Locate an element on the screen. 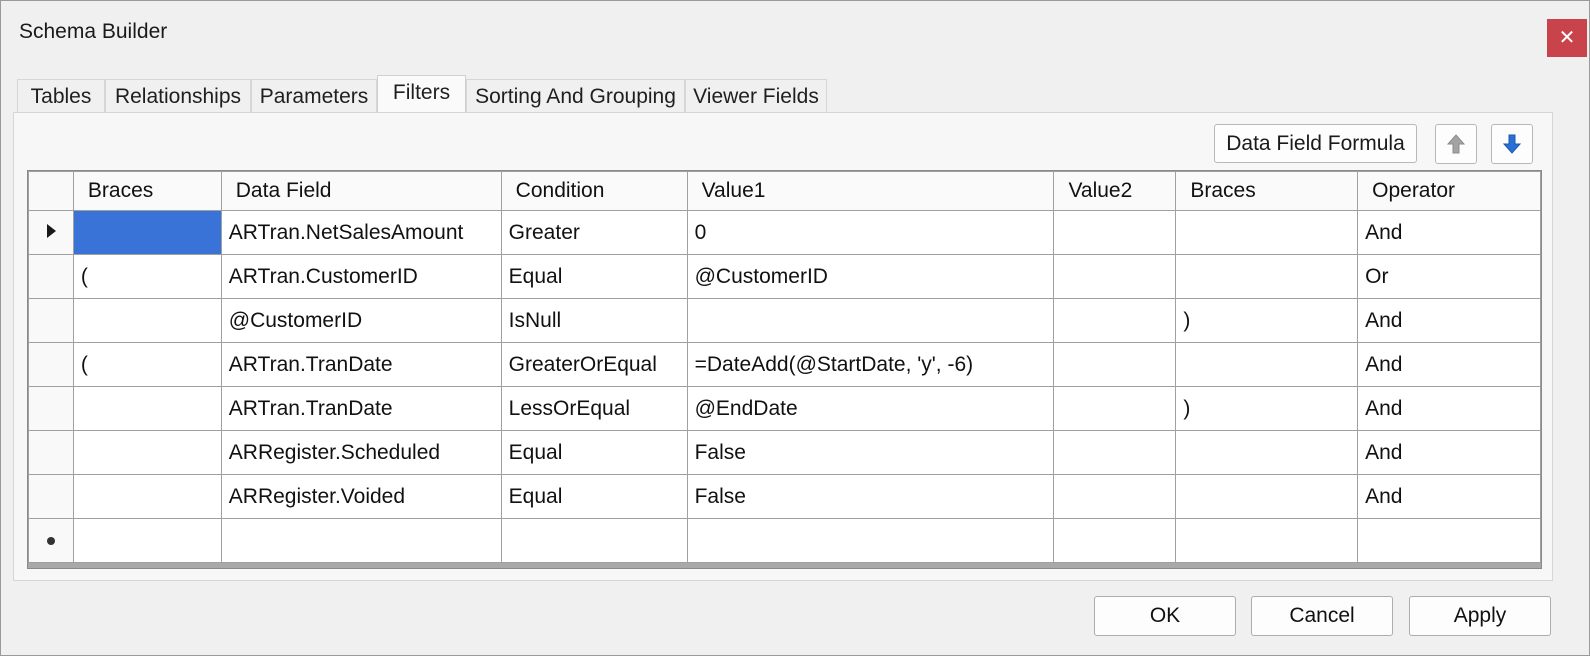 This screenshot has height=656, width=1590. close-button: ✕ is located at coordinates (1567, 38).